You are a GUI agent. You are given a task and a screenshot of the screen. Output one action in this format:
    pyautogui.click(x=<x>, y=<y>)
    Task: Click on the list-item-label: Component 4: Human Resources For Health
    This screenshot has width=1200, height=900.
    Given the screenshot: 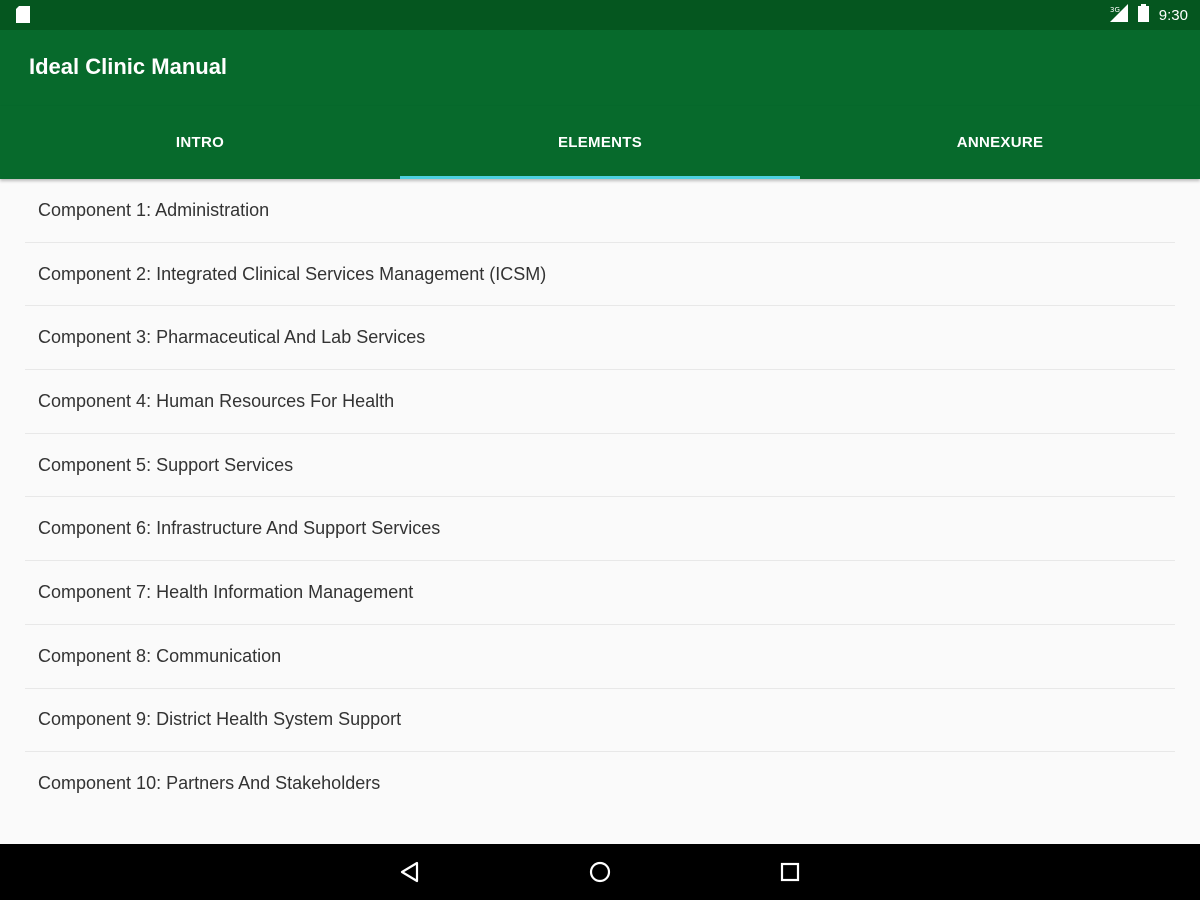 What is the action you would take?
    pyautogui.click(x=216, y=400)
    